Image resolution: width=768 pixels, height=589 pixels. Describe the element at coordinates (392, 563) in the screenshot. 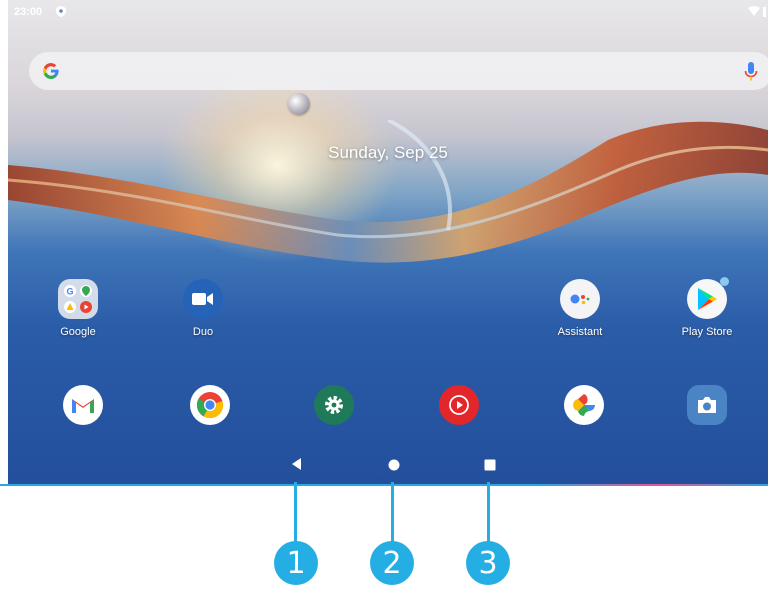

I see `callout-badge-2: 2` at that location.